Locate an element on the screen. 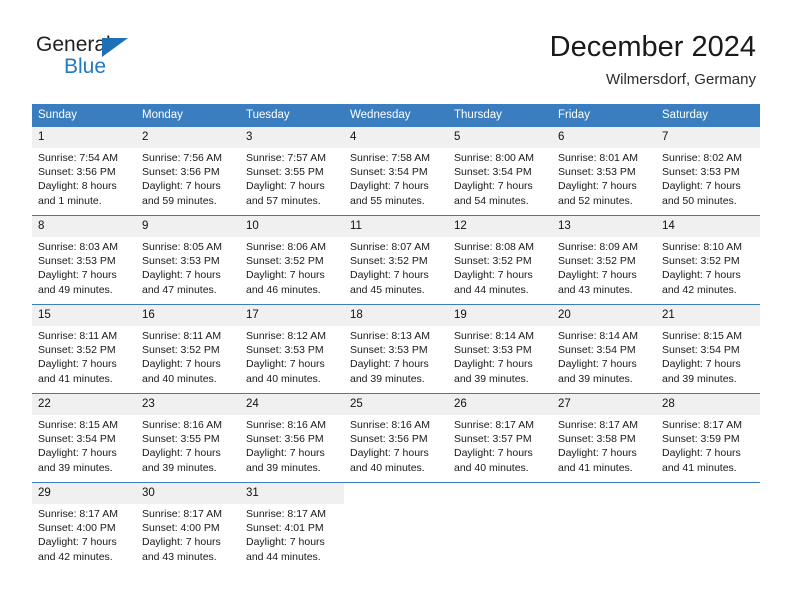 Image resolution: width=792 pixels, height=612 pixels. daylight-text-line2: and 1 minute. is located at coordinates (70, 200).